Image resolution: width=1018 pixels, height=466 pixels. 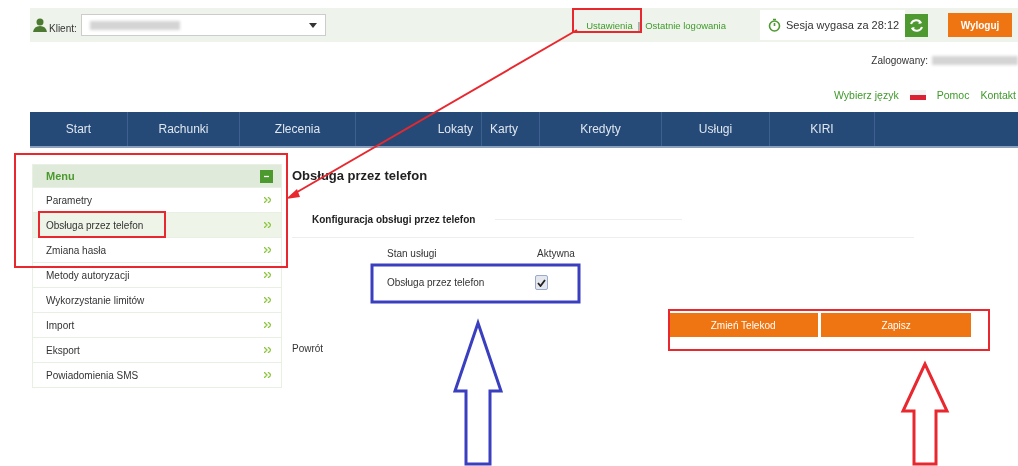 I want to click on nav-tab: KIRI, so click(x=822, y=129).